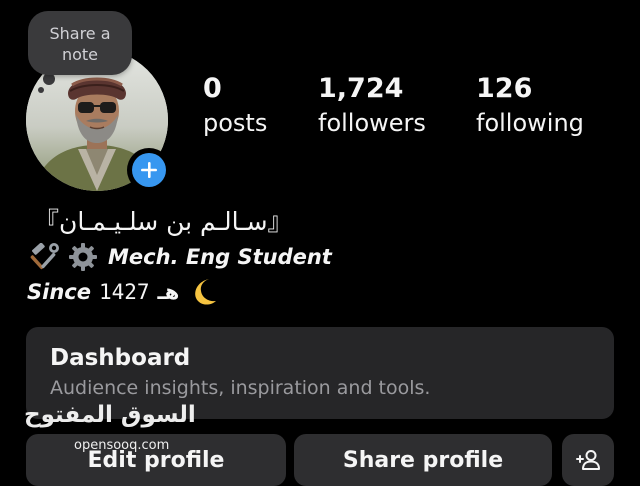 This screenshot has height=486, width=640. I want to click on plus-icon, so click(149, 170).